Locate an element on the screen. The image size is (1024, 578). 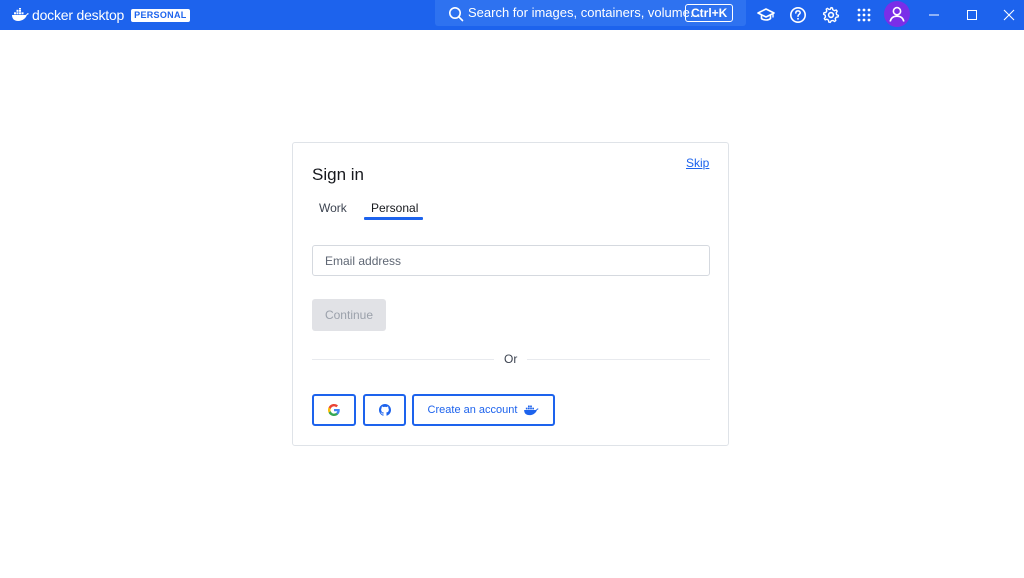
active-tab-indicator is located at coordinates (393, 218).